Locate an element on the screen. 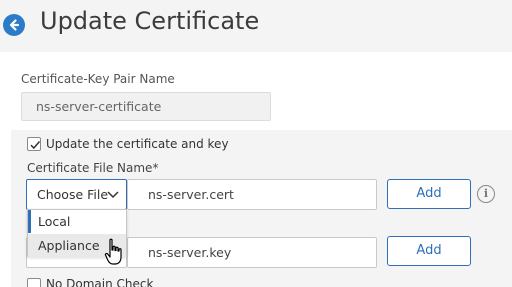 Image resolution: width=512 pixels, height=287 pixels. cert-key-pair-label: Certificate-Key Pair Name is located at coordinates (98, 79).